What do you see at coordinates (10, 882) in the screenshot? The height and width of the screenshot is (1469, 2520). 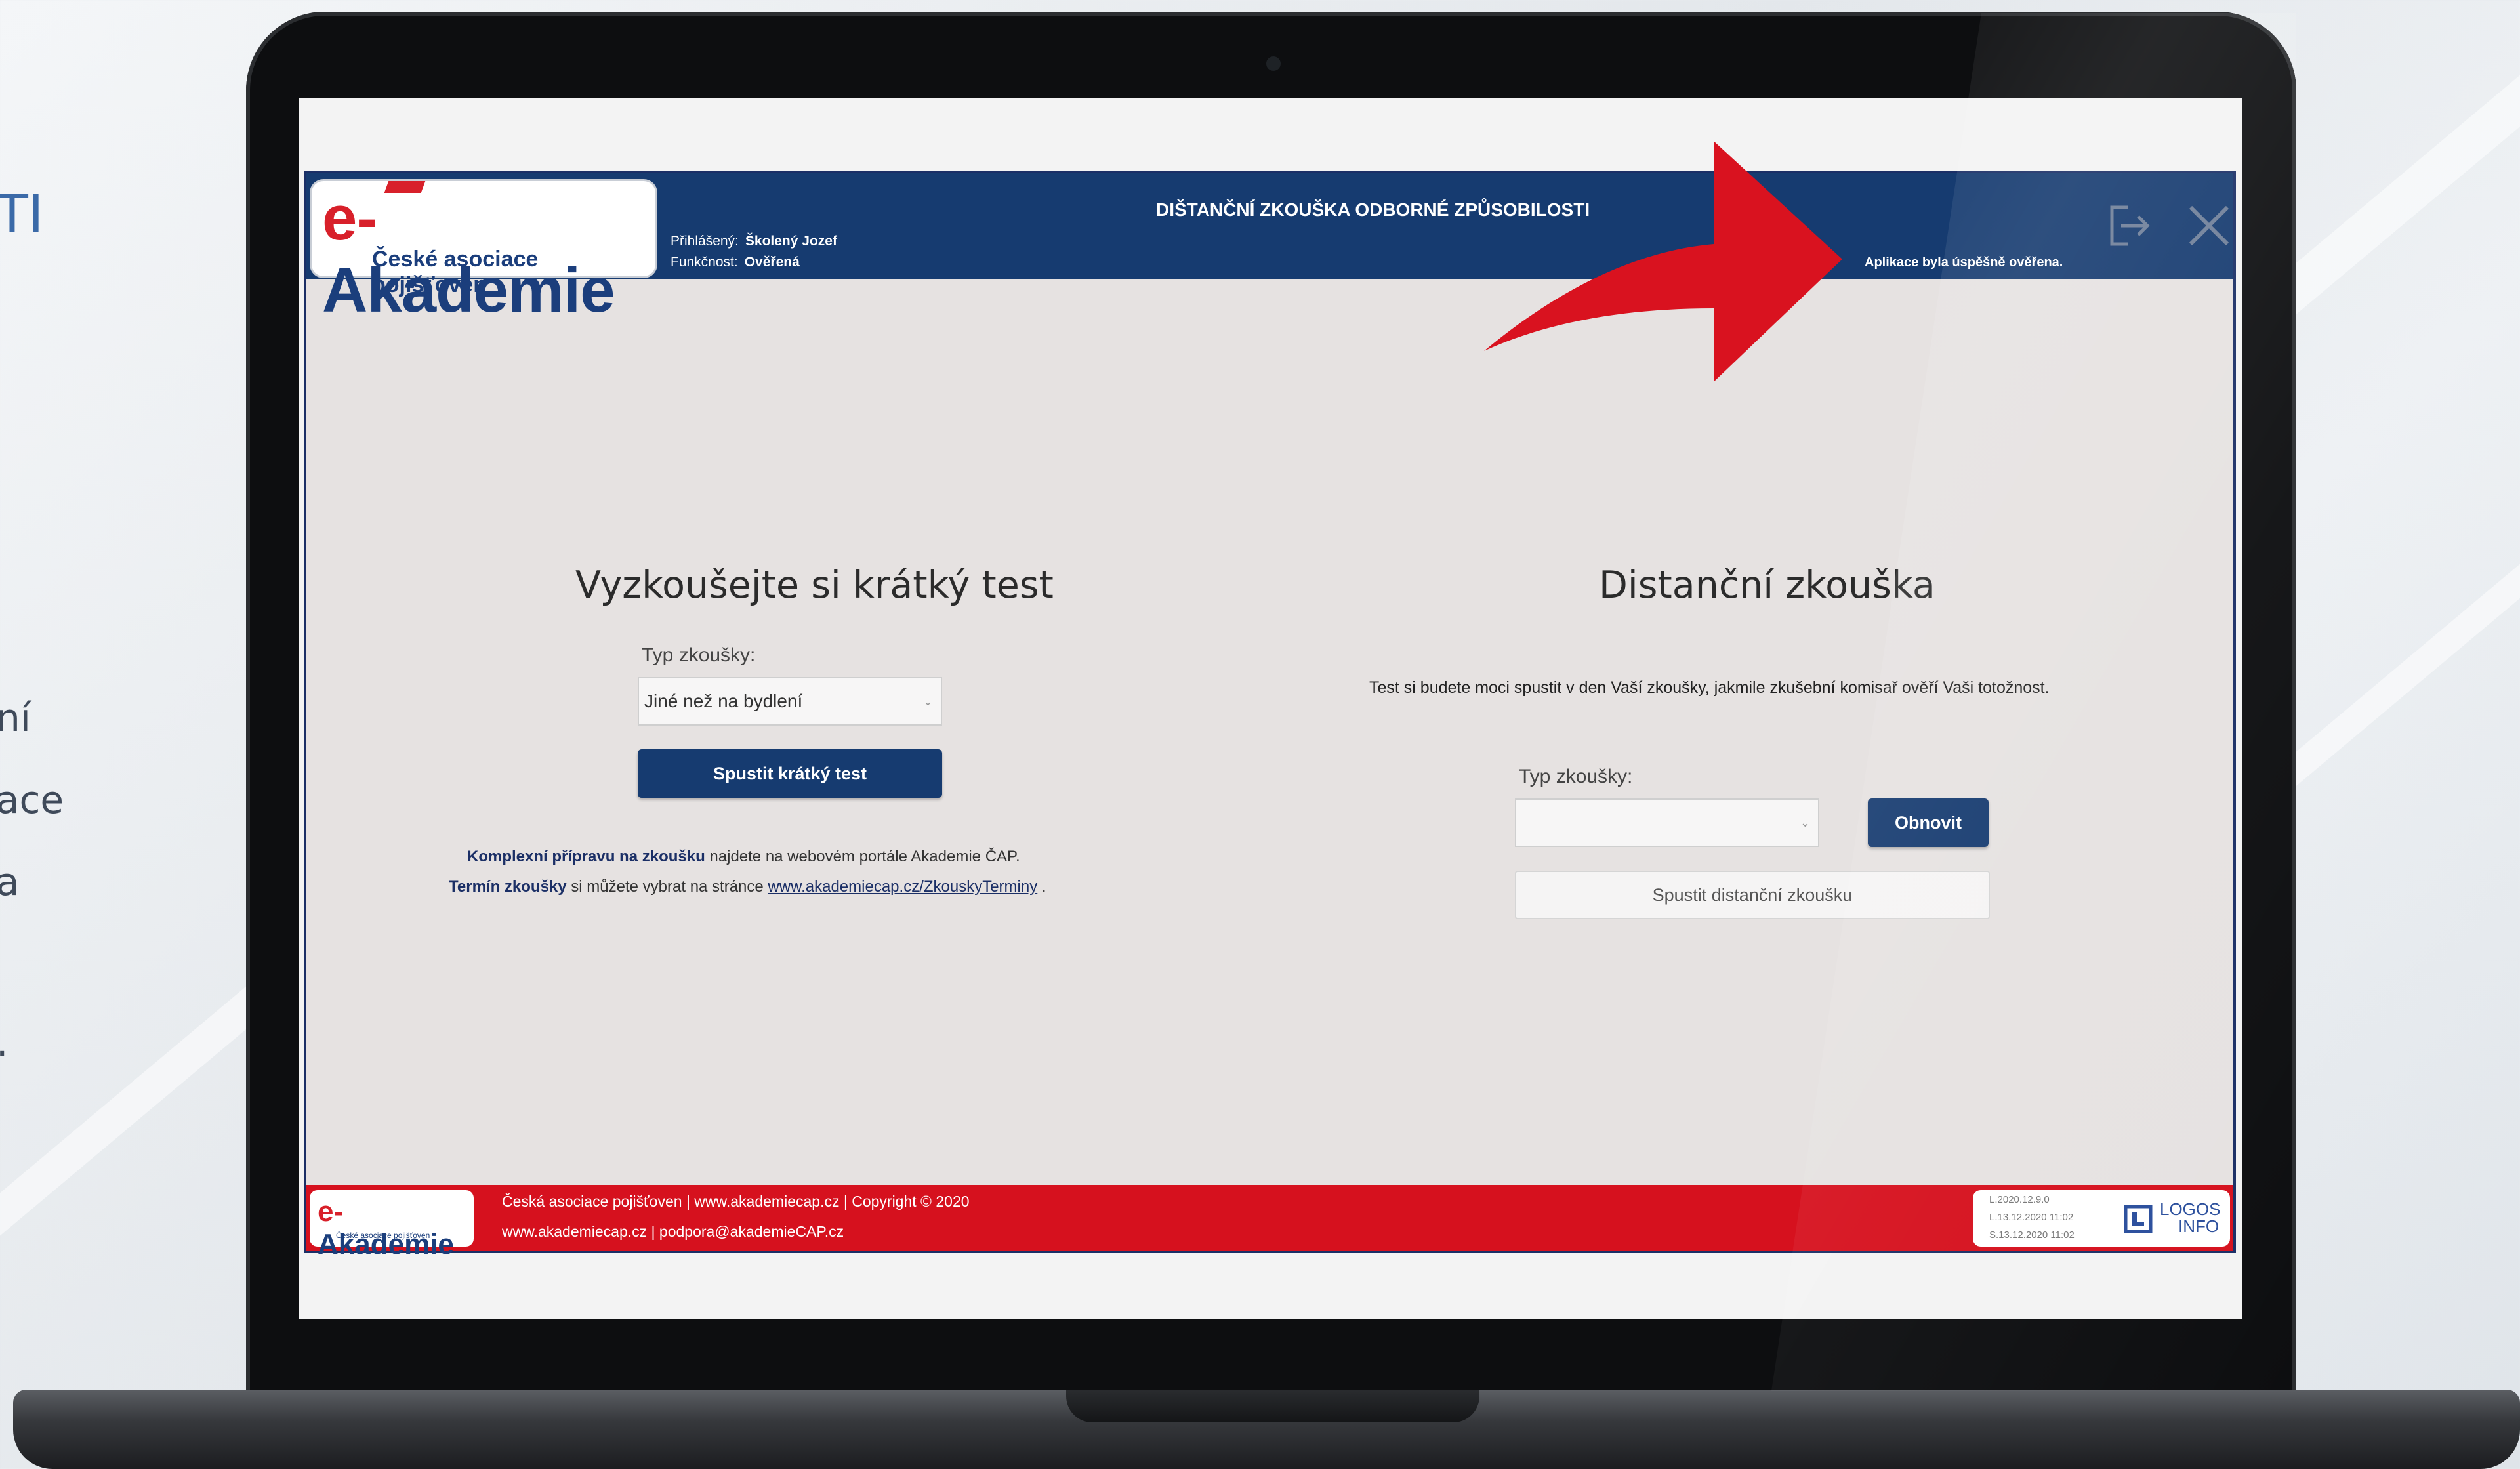 I see `slide-fragment: a` at bounding box center [10, 882].